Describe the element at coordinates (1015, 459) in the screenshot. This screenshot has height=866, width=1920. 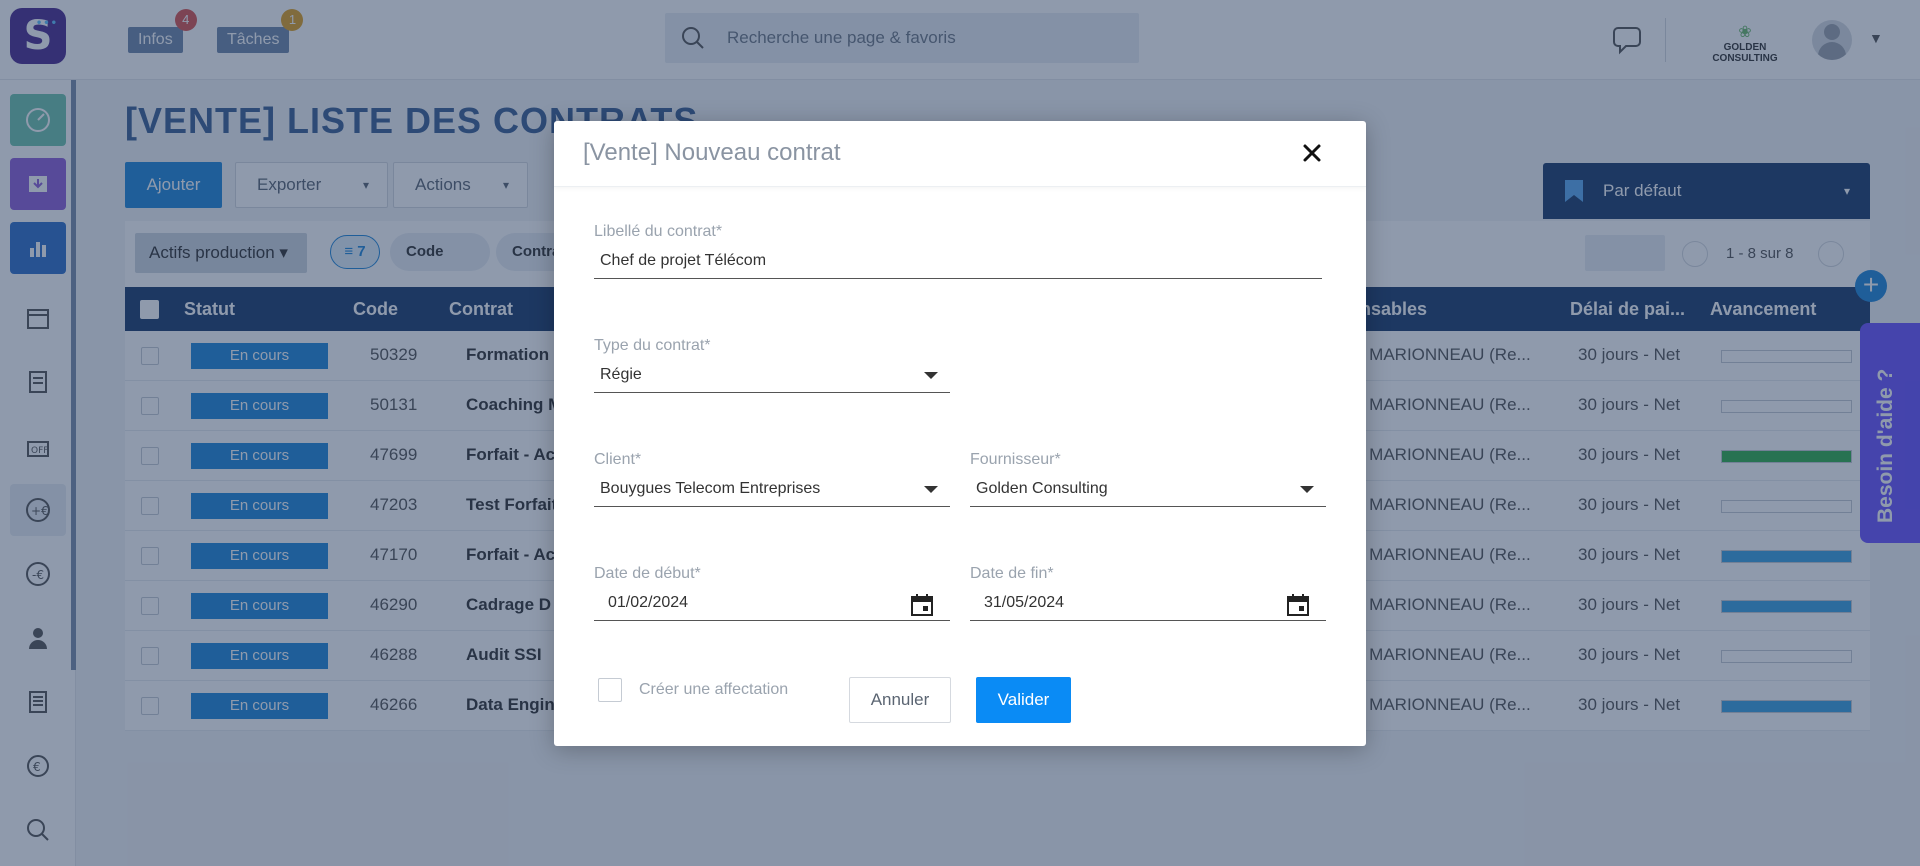
I see `fournisseur-label: Fournisseur*` at that location.